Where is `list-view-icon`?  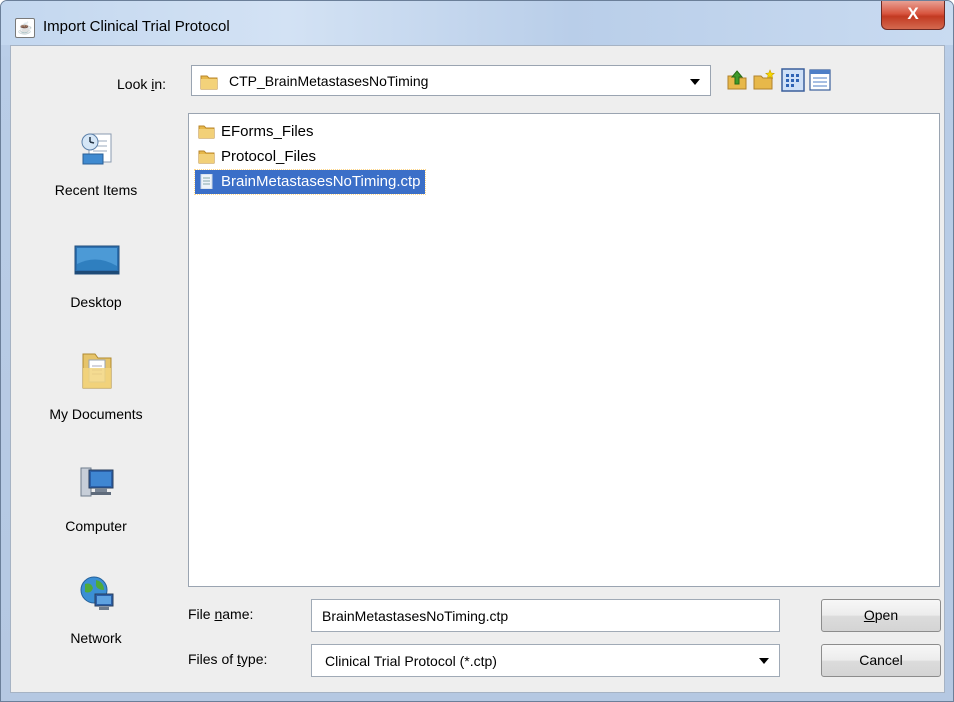 list-view-icon is located at coordinates (793, 80).